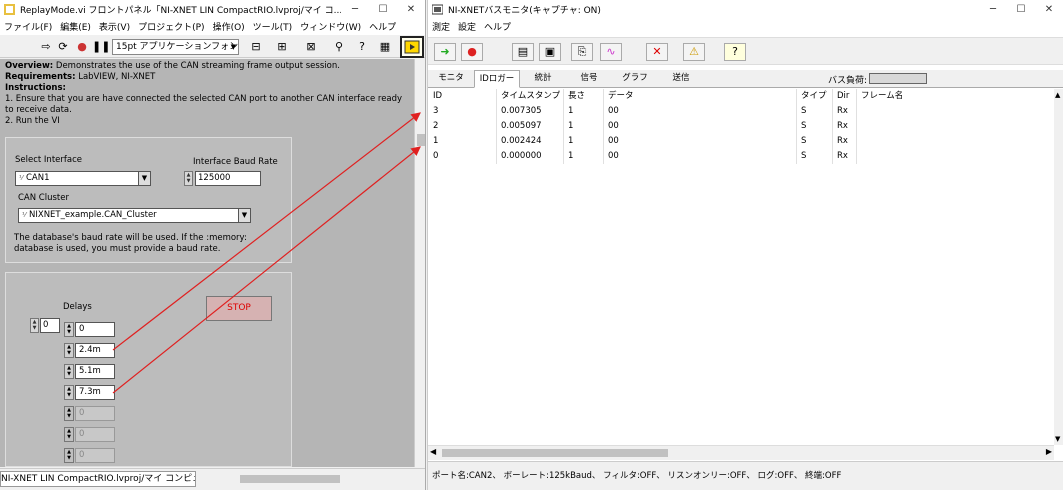 This screenshot has width=1063, height=490. I want to click on tab-monitor: モニタ, so click(451, 79).